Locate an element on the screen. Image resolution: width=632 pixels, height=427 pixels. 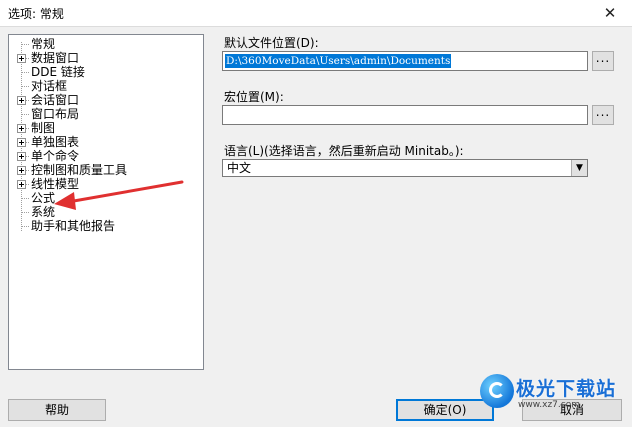
watermark-url: www.xz7.com is located at coordinates (549, 405).